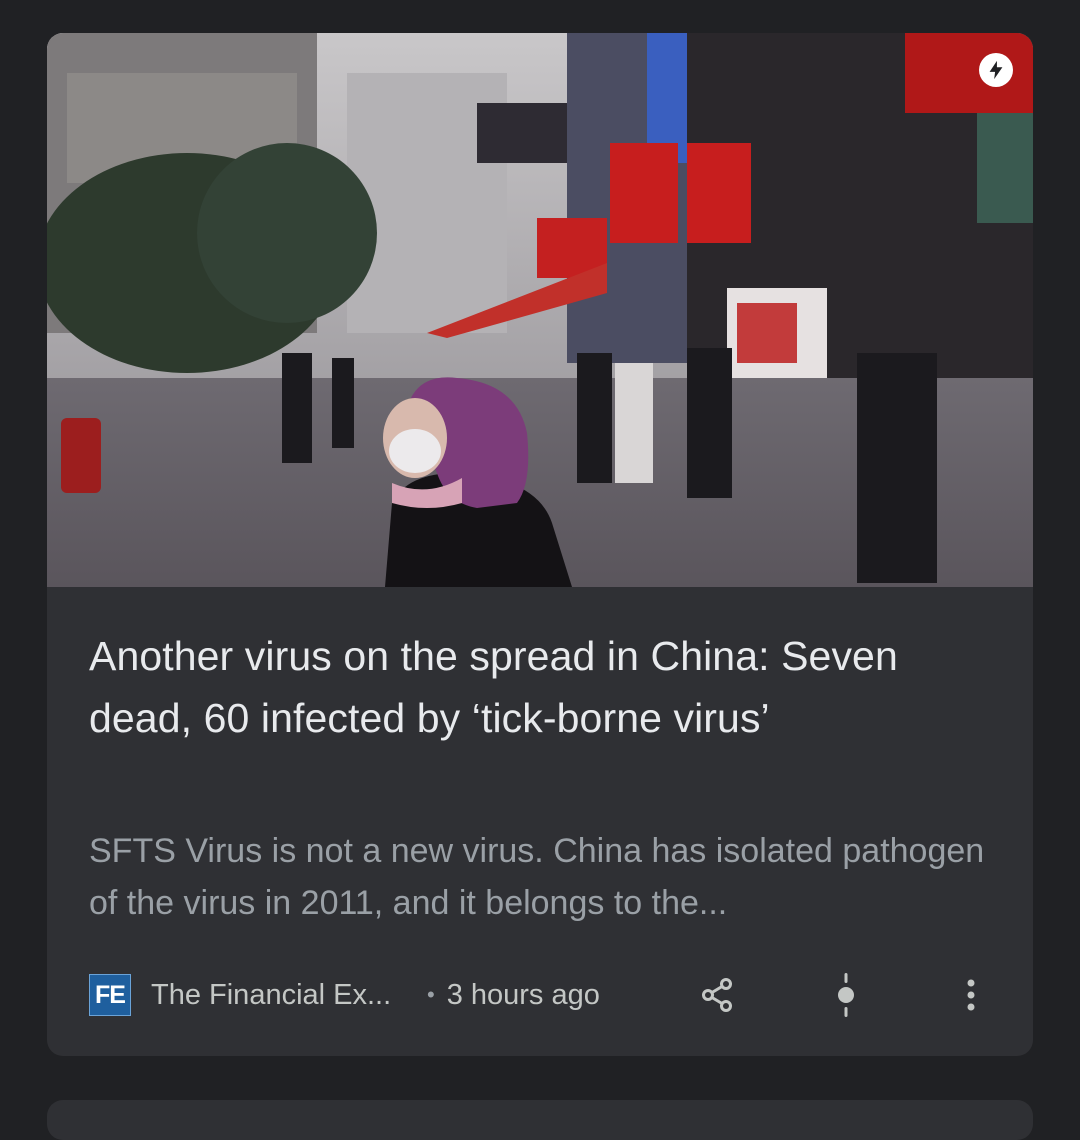  I want to click on share-icon, so click(717, 995).